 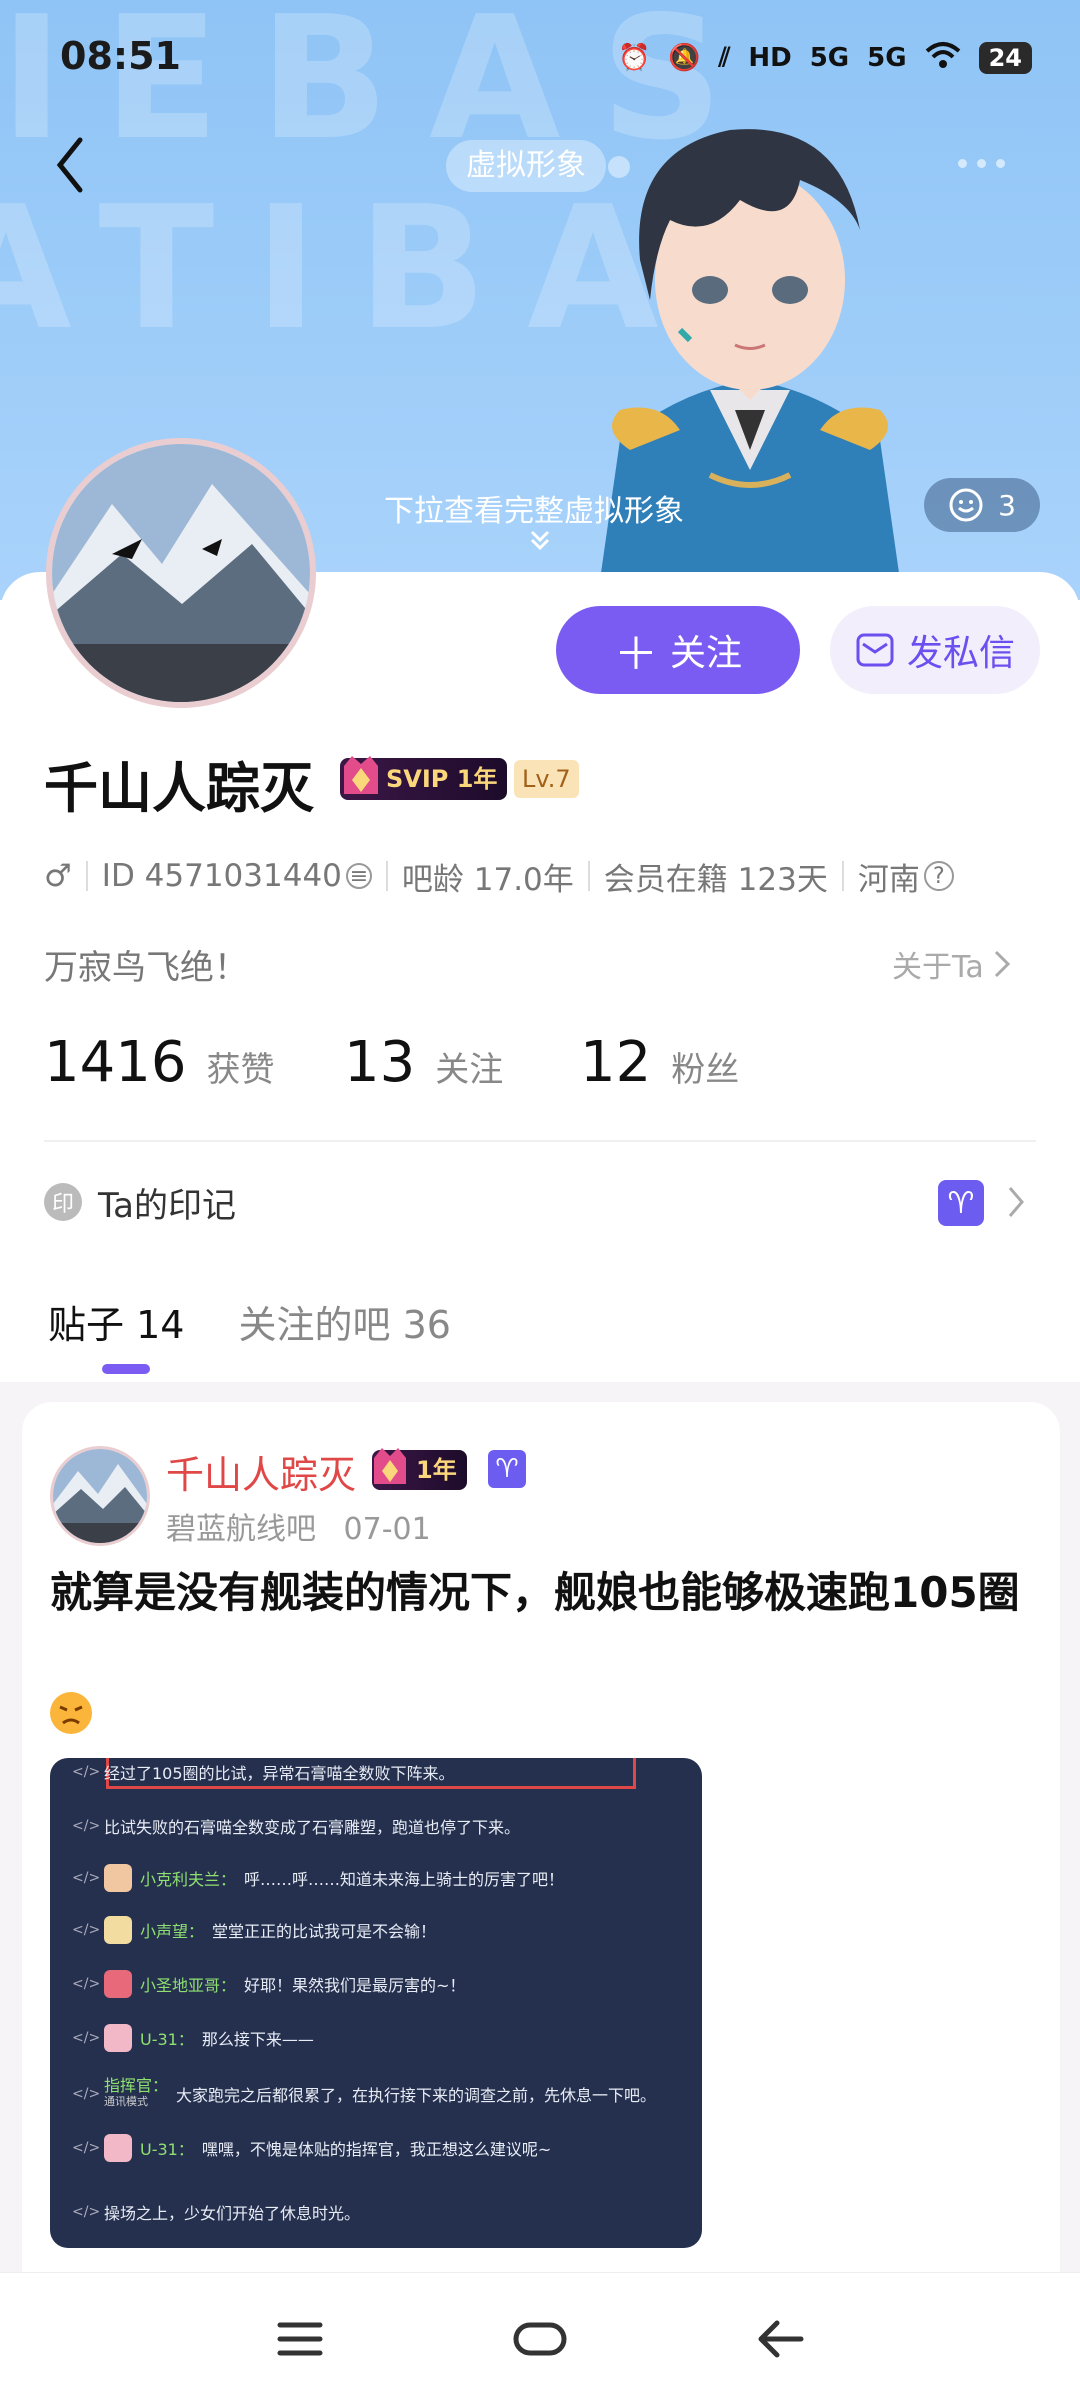 I want to click on tab-followed-bars: 关注的吧 36, so click(x=344, y=1321).